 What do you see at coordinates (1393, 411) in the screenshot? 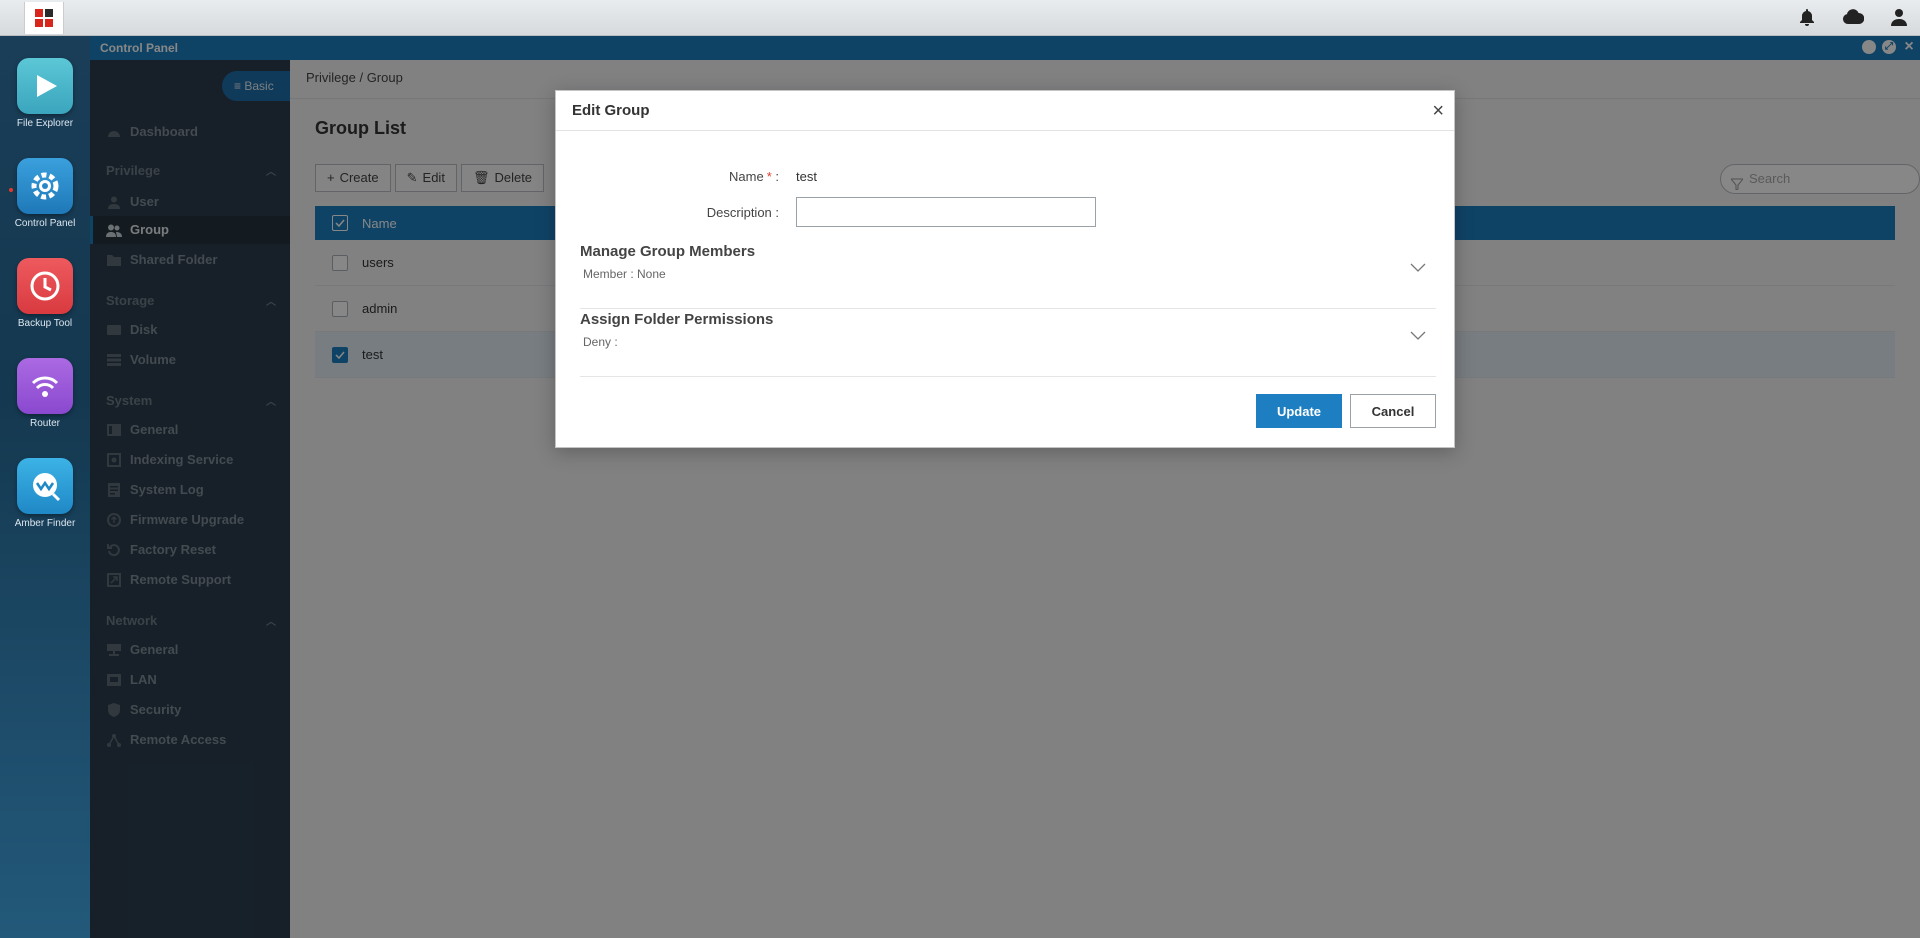
I see `cancel-button: Cancel` at bounding box center [1393, 411].